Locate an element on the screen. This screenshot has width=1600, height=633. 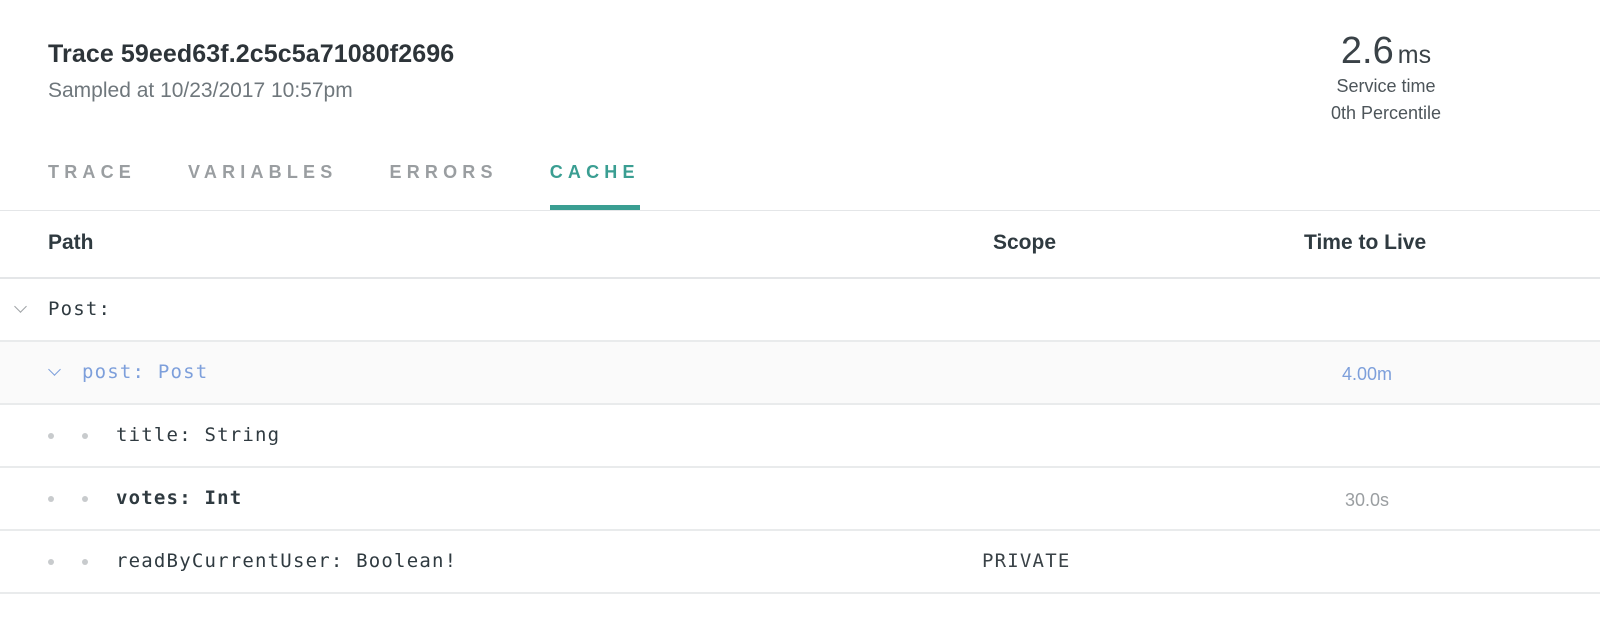
row-scope: PRIVATE is located at coordinates (1026, 561).